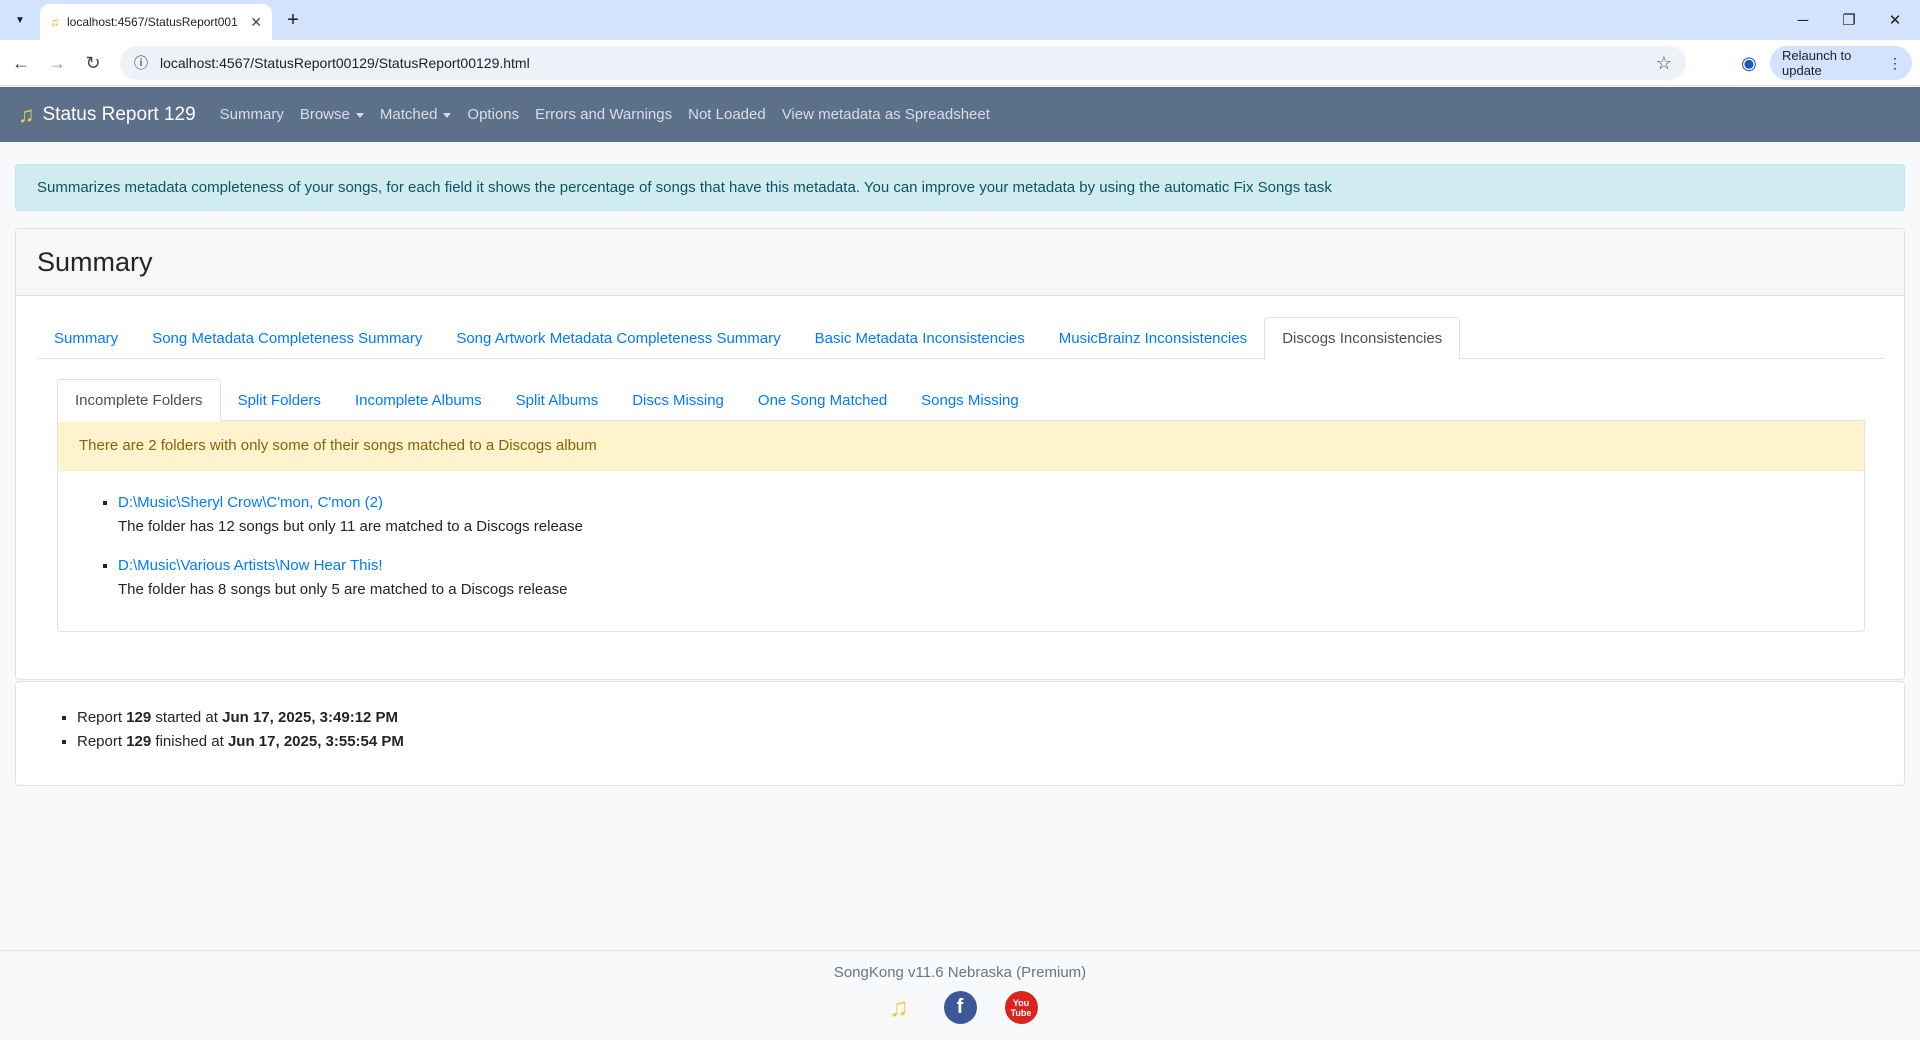 The width and height of the screenshot is (1920, 1040). I want to click on subtab-incomplete-folders: Incomplete Folders, so click(139, 400).